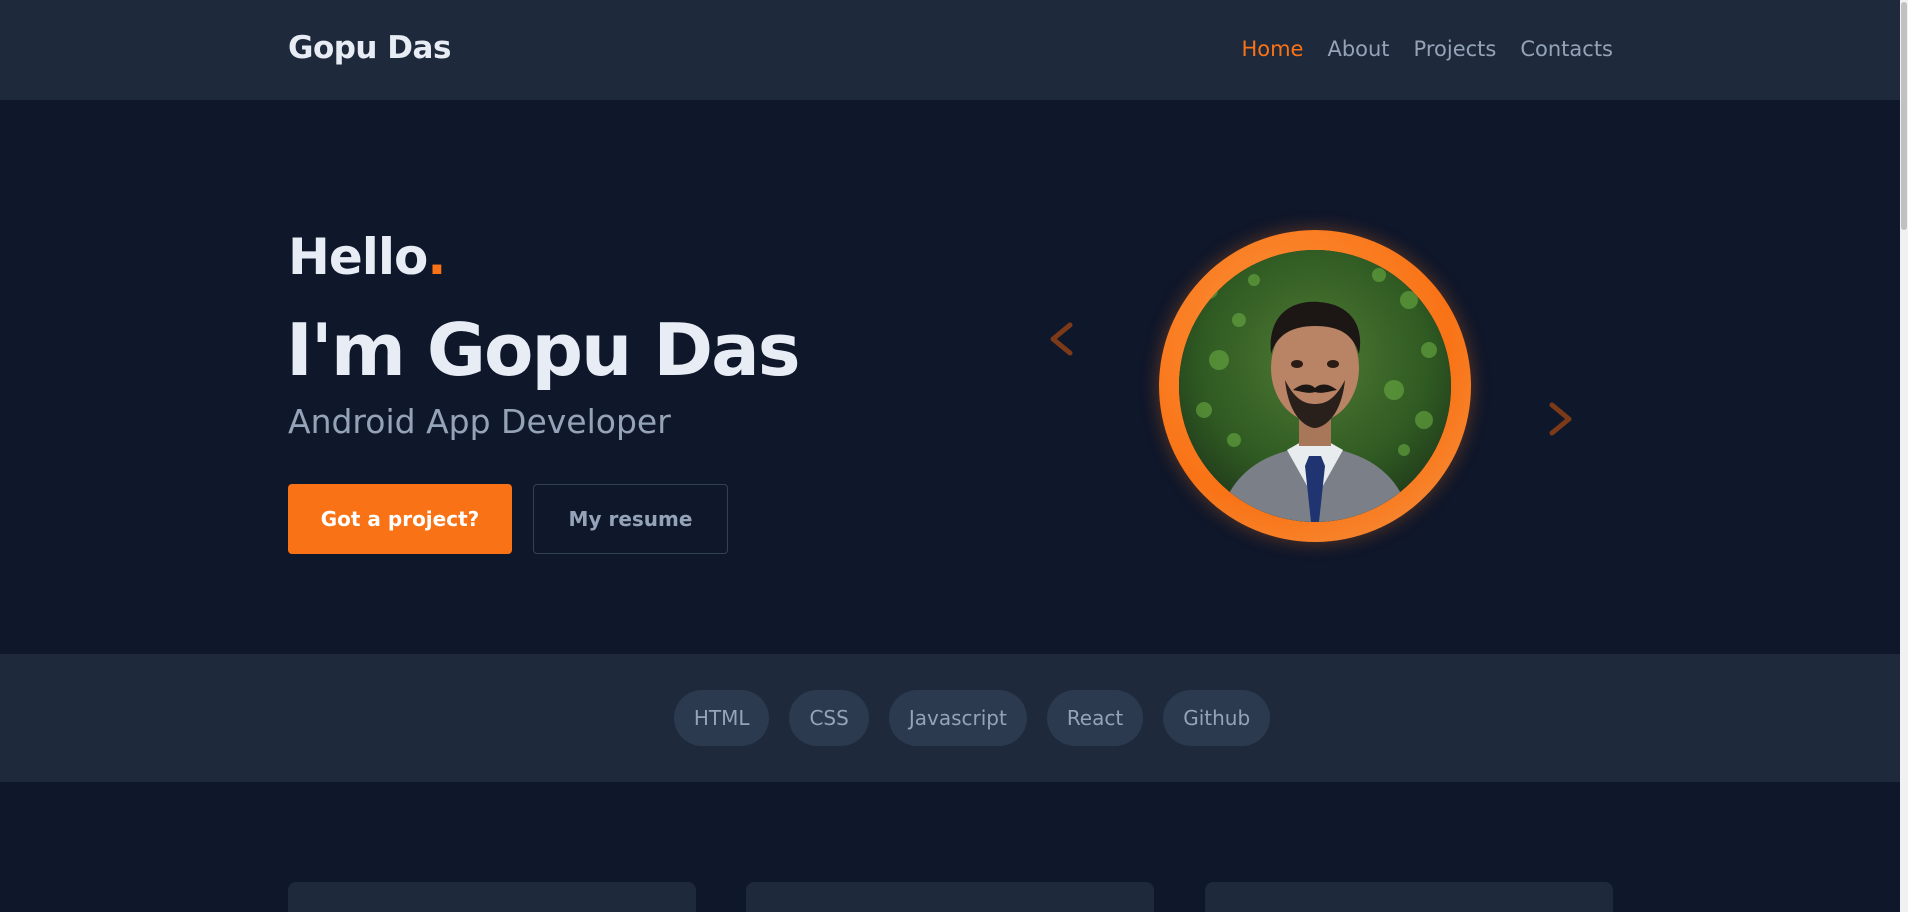 This screenshot has height=912, width=1908. What do you see at coordinates (1217, 718) in the screenshot?
I see `skill-chip-github: Github` at bounding box center [1217, 718].